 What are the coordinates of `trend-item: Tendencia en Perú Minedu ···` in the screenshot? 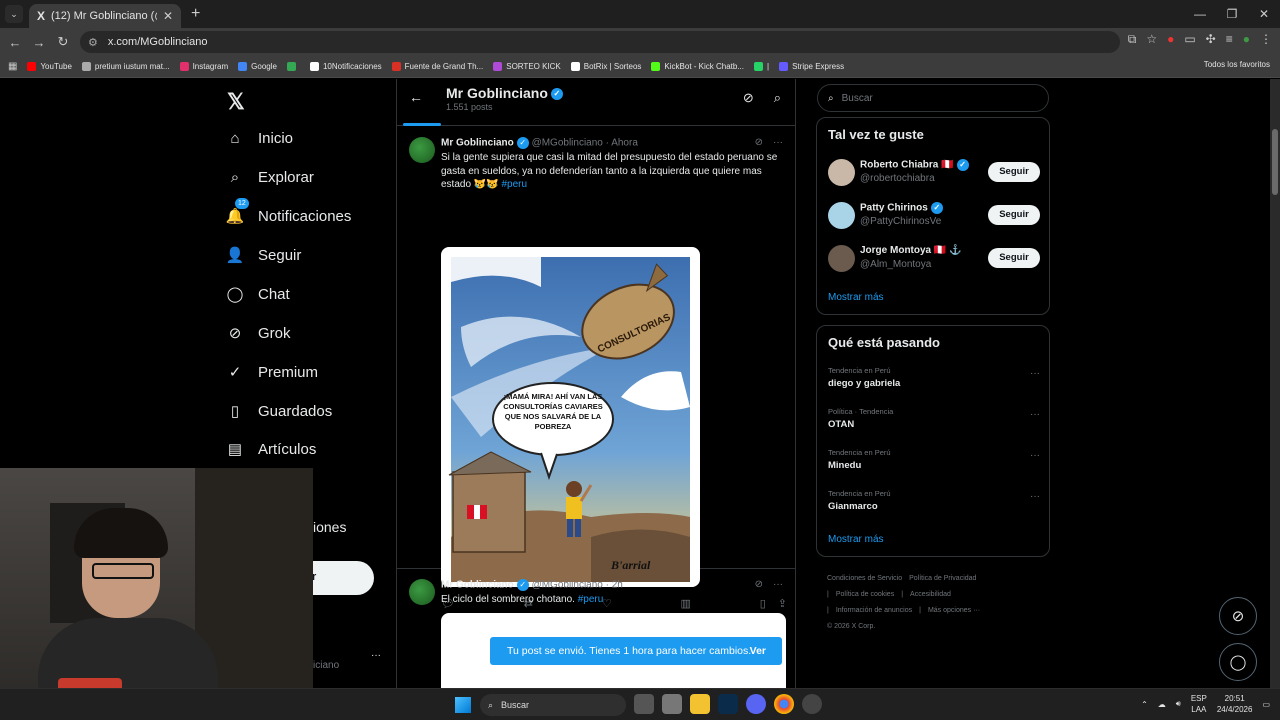 It's located at (934, 464).